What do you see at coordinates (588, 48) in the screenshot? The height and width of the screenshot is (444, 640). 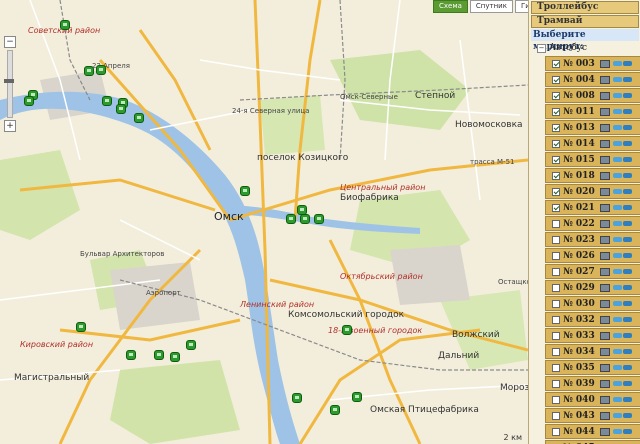 I see `bus-group-header: − Автобус` at bounding box center [588, 48].